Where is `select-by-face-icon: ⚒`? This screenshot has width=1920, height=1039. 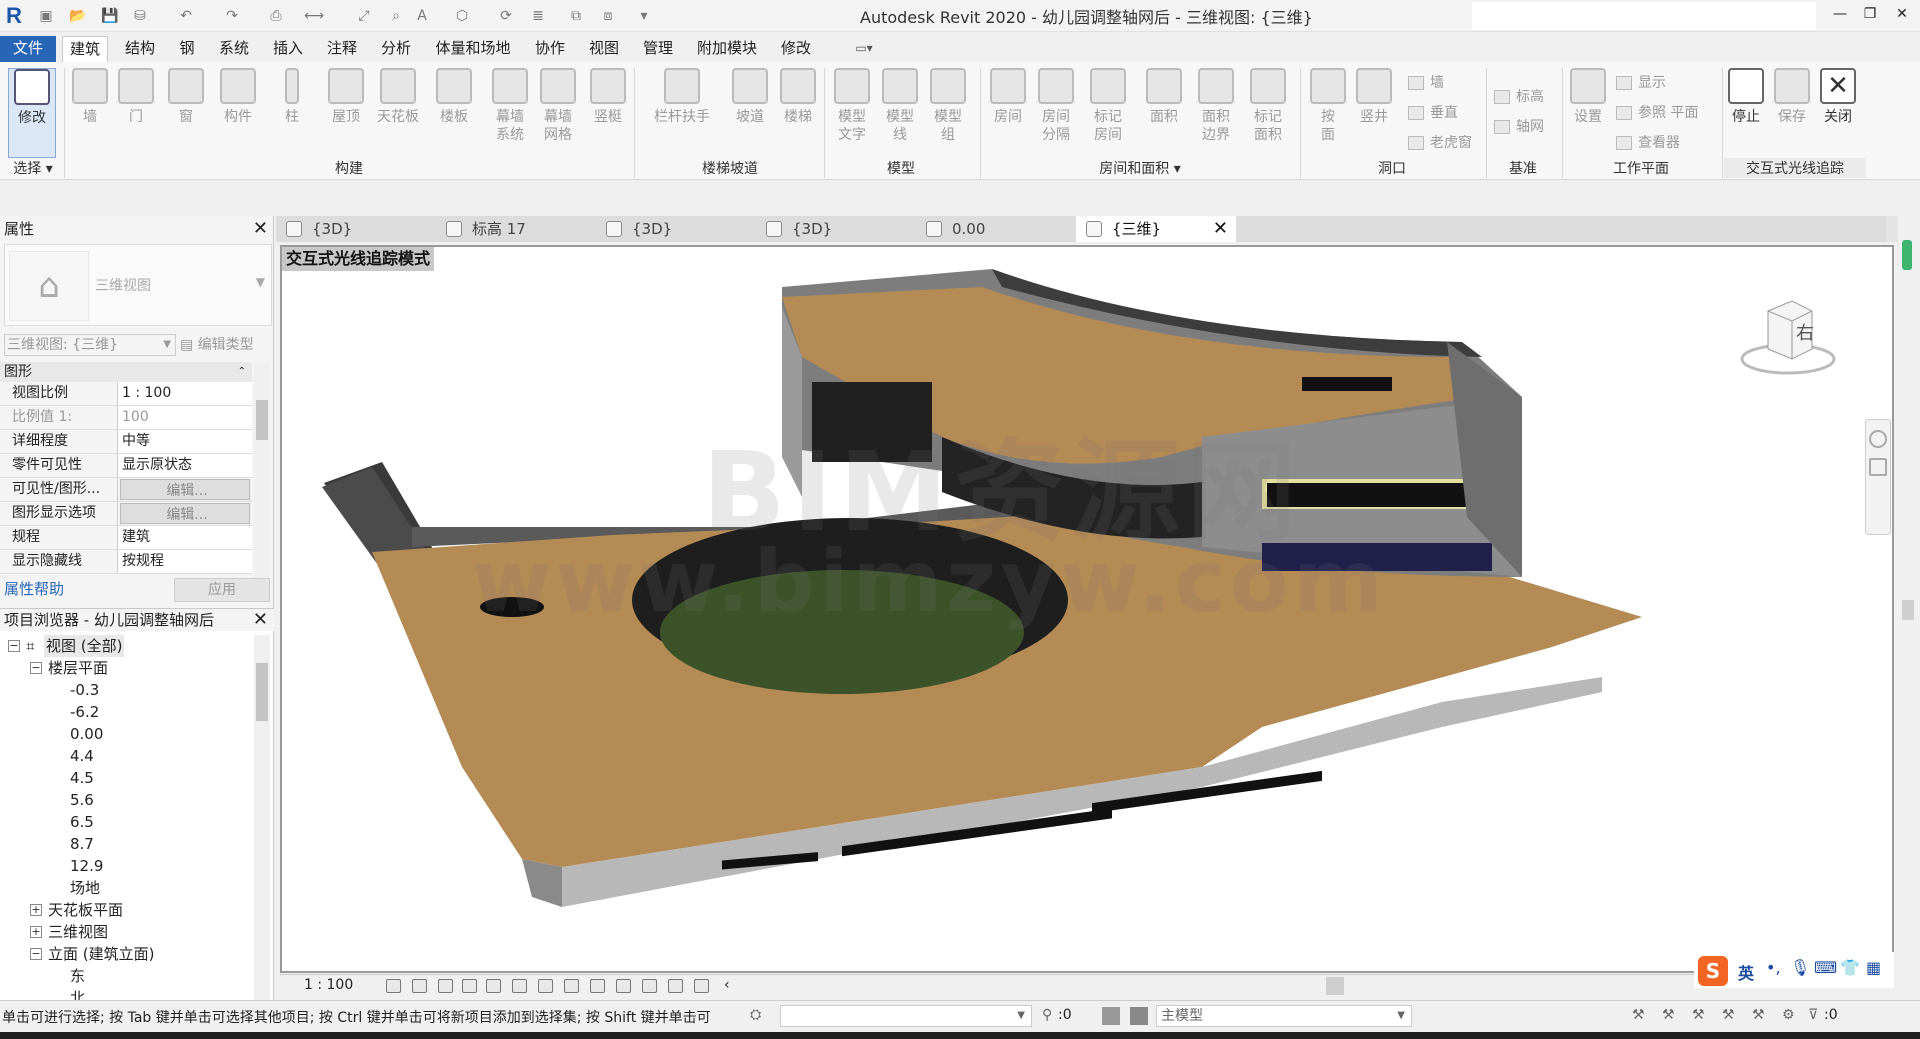 select-by-face-icon: ⚒ is located at coordinates (1728, 1015).